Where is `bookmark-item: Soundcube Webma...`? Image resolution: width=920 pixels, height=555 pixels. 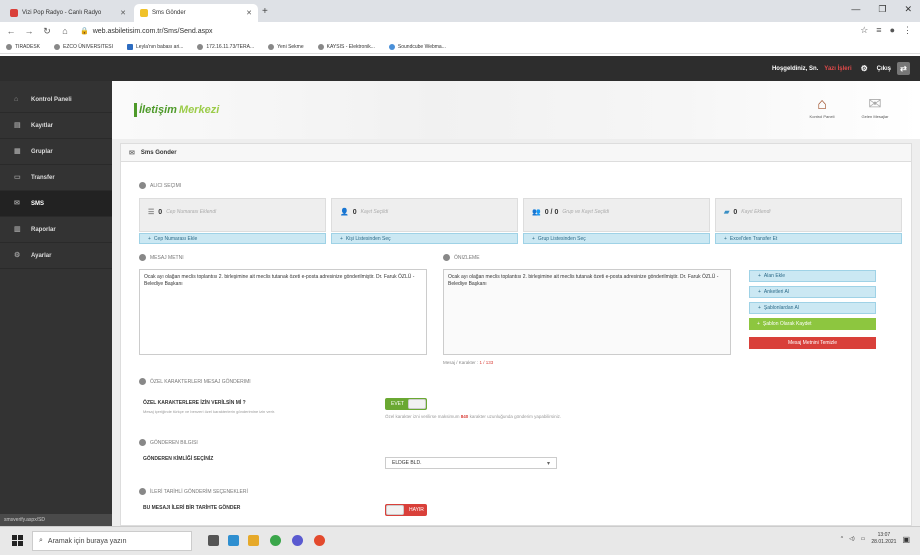
bookmark-item: Soundcube Webma... is located at coordinates (417, 46).